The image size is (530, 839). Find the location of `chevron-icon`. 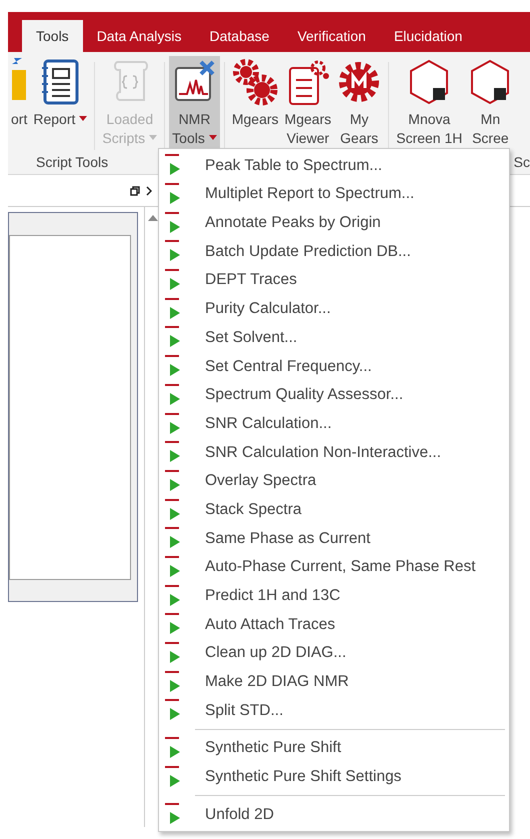

chevron-icon is located at coordinates (149, 191).